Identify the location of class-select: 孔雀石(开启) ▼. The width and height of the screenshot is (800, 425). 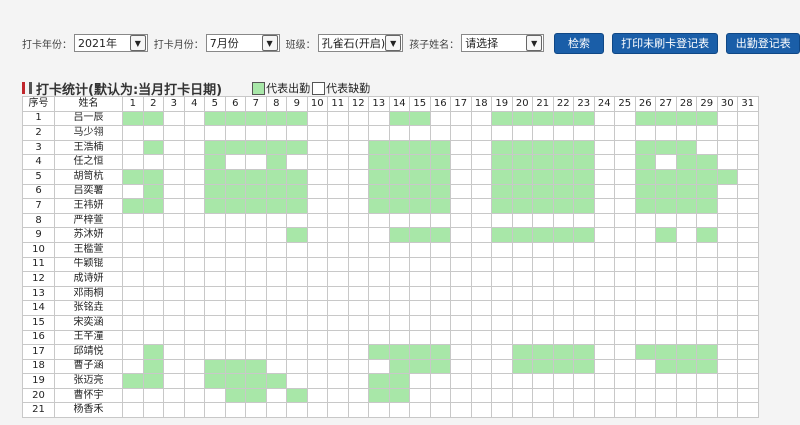
(360, 43).